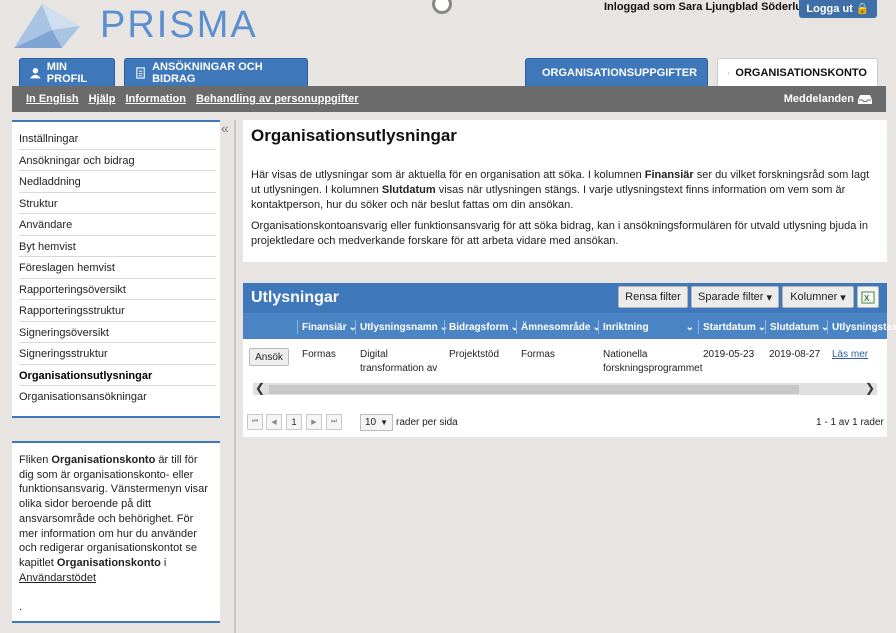  What do you see at coordinates (294, 422) in the screenshot?
I see `current-page: 1` at bounding box center [294, 422].